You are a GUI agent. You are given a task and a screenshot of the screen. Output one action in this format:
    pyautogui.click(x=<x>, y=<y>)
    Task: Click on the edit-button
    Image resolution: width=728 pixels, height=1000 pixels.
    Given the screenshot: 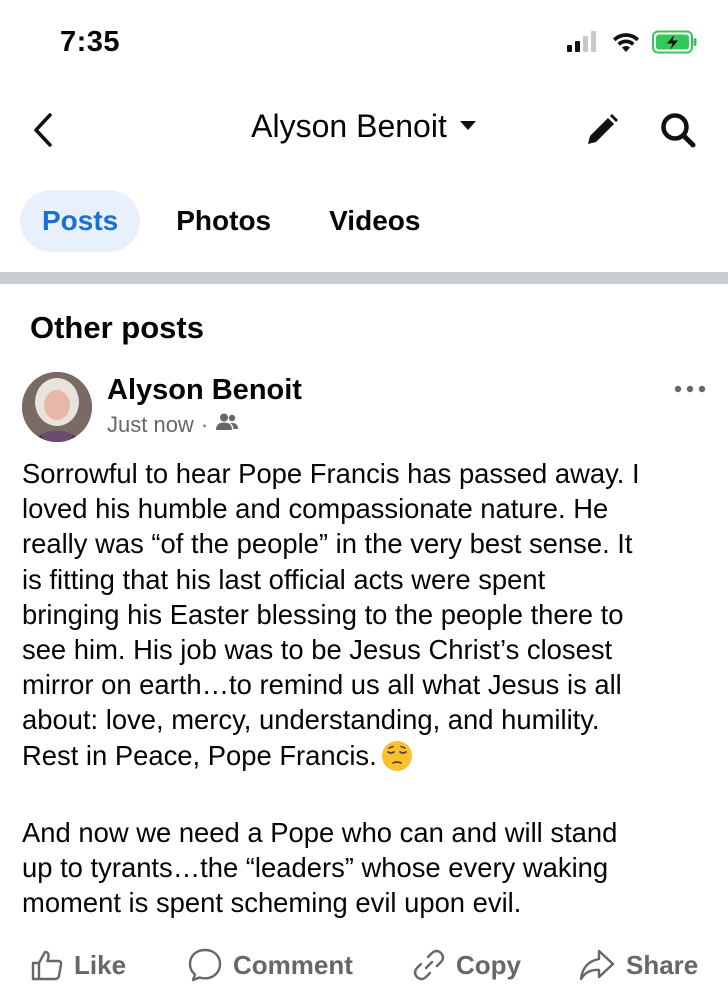 What is the action you would take?
    pyautogui.click(x=602, y=130)
    